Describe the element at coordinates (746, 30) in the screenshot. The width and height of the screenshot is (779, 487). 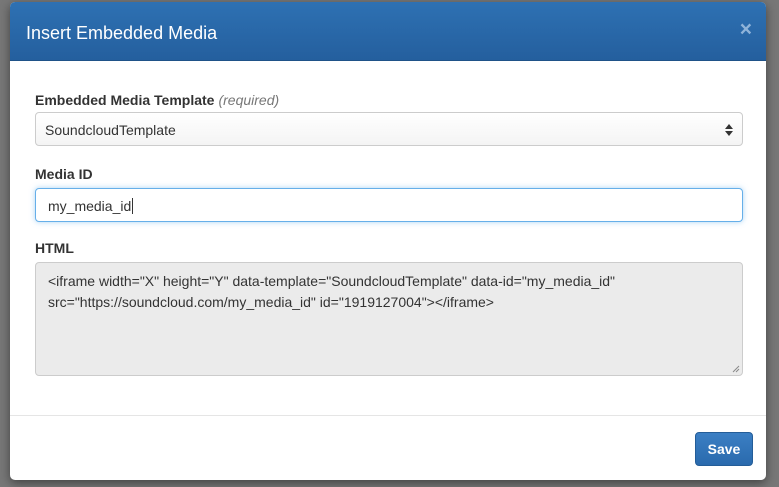
I see `close-icon: ×` at that location.